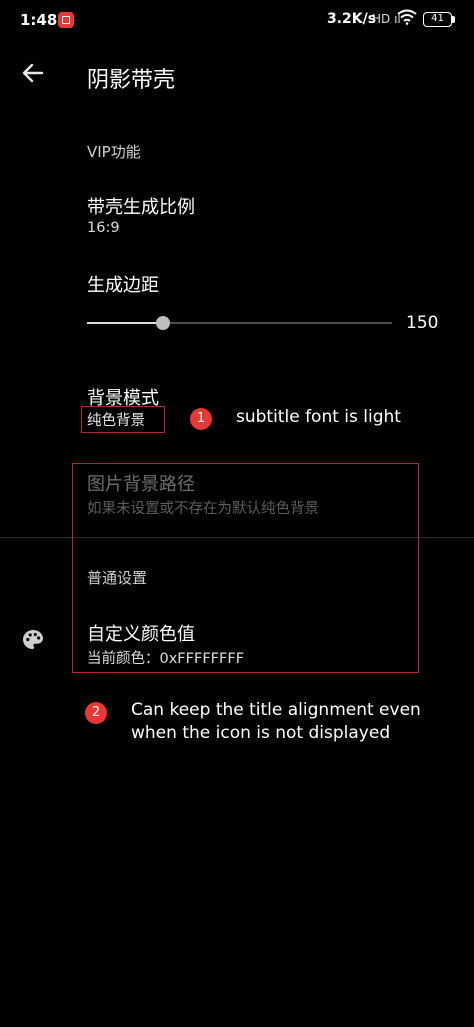 This screenshot has height=1027, width=474. Describe the element at coordinates (96, 713) in the screenshot. I see `annotation-marker-2: 2` at that location.